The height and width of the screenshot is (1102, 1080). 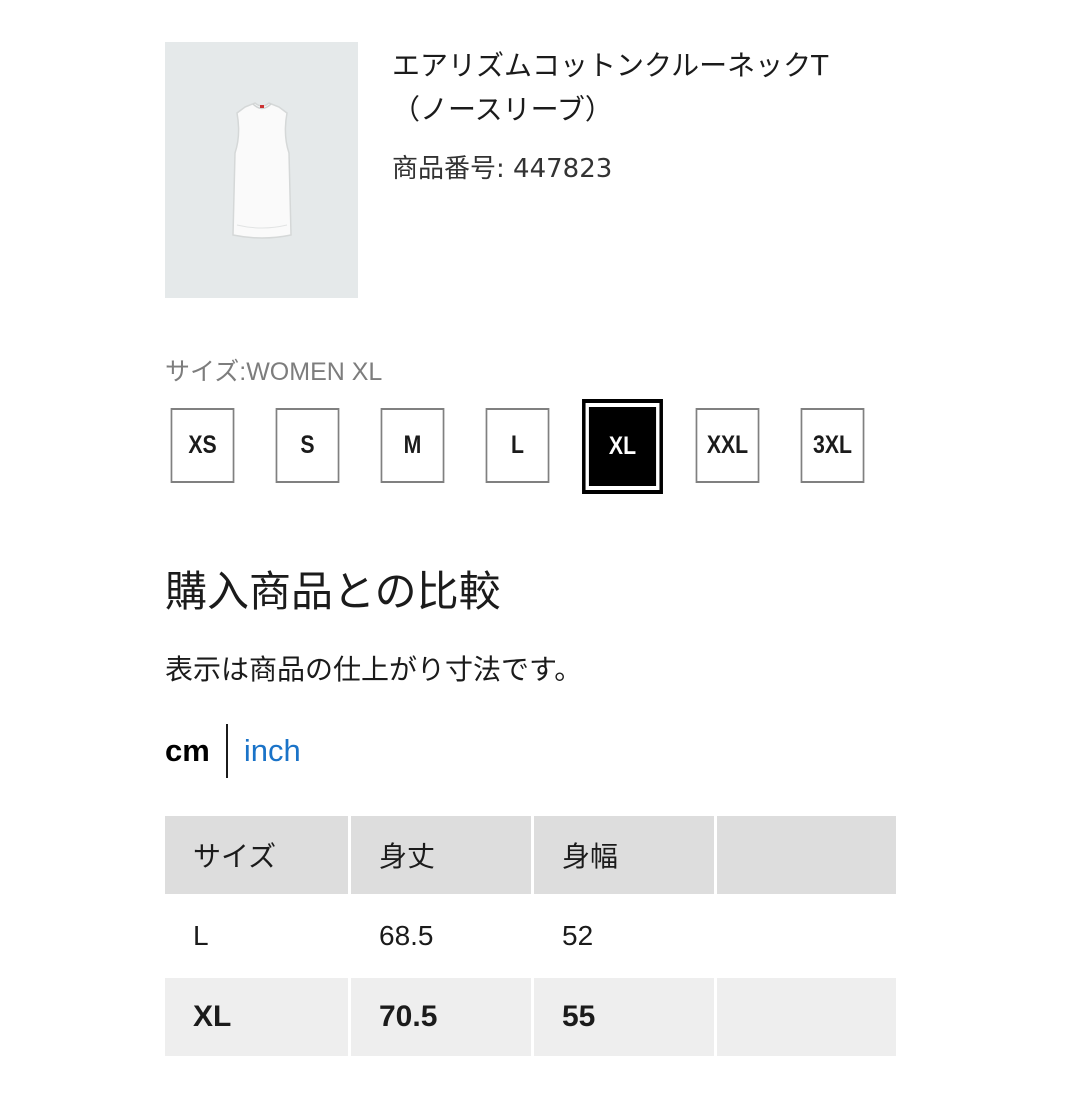 What do you see at coordinates (441, 855) in the screenshot?
I see `table-header-length: 身丈` at bounding box center [441, 855].